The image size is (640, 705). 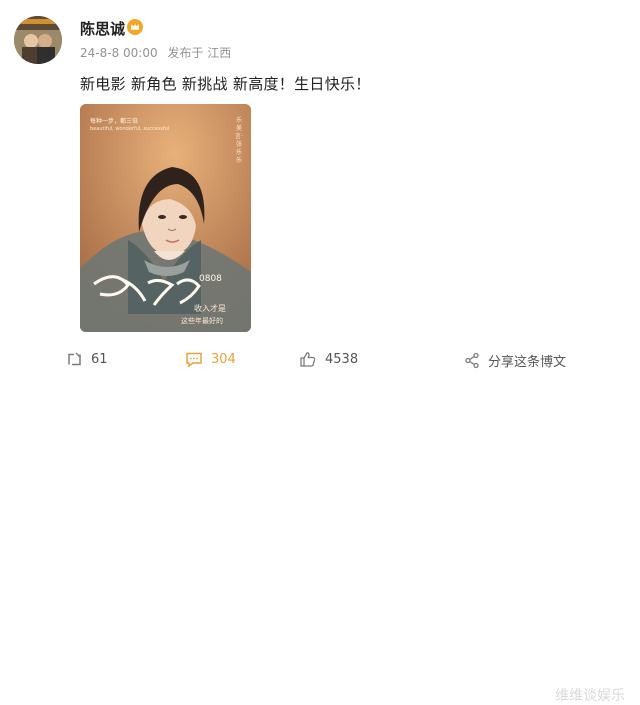 What do you see at coordinates (472, 360) in the screenshot?
I see `share-icon` at bounding box center [472, 360].